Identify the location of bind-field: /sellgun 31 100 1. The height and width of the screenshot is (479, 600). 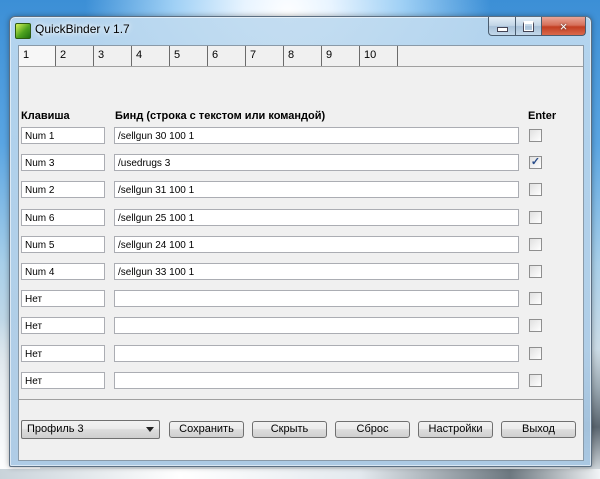
(316, 189).